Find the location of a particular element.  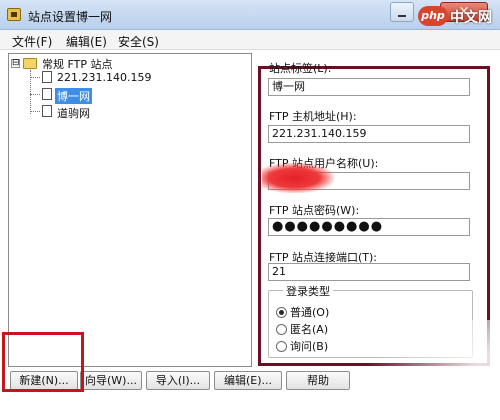

login-type-title: 登录类型 is located at coordinates (308, 291).